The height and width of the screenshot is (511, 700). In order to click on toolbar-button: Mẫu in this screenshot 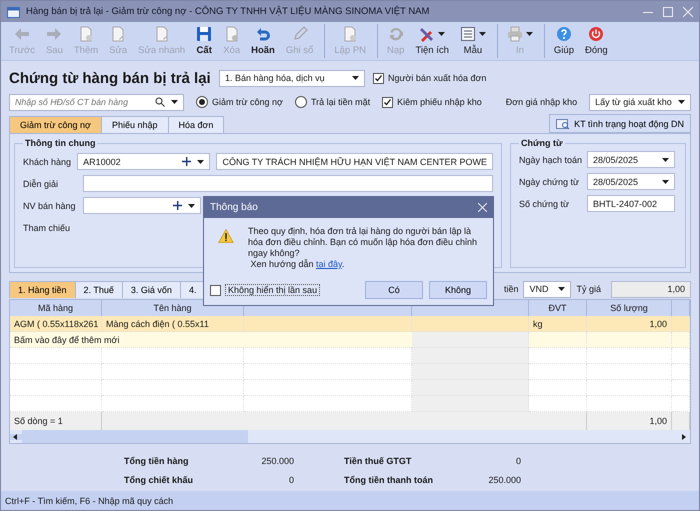, I will do `click(473, 41)`.